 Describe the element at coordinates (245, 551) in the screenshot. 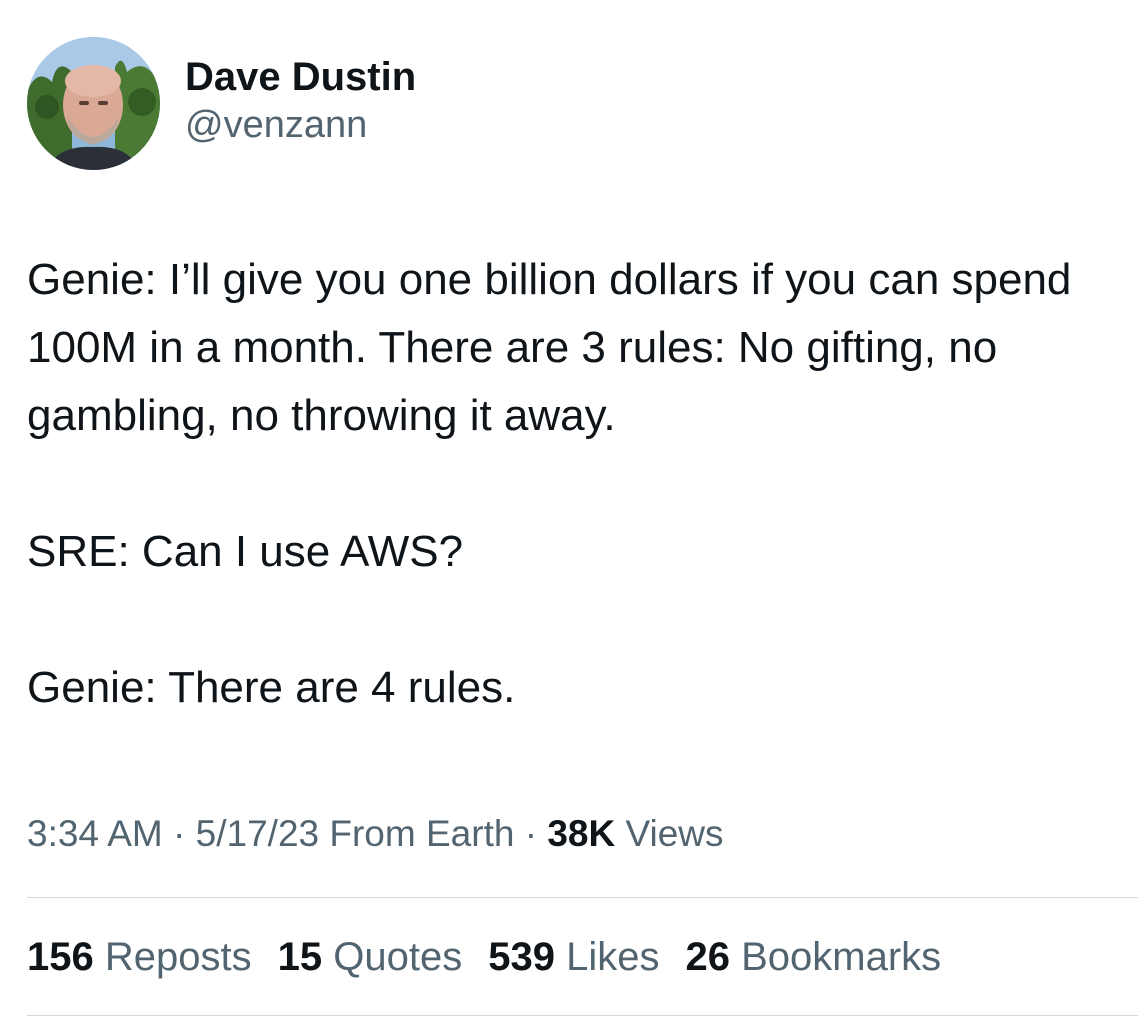

I see `tweet-paragraph: SRE: Can I use AWS?` at that location.